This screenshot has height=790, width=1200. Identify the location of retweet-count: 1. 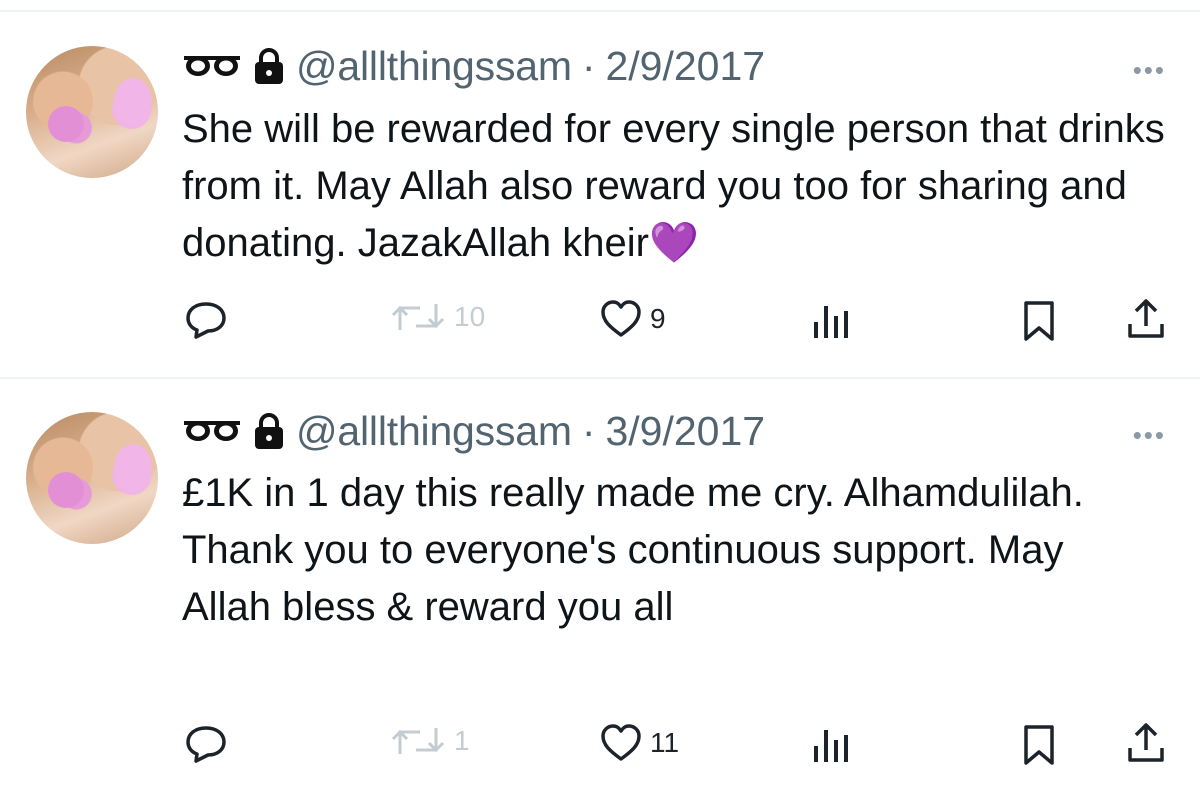
(462, 740).